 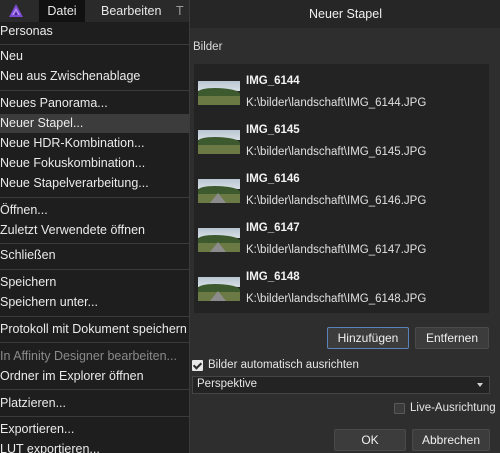 I want to click on menu-item-reveal-in-explorer: Ordner im Explorer öffnen, so click(x=95, y=376).